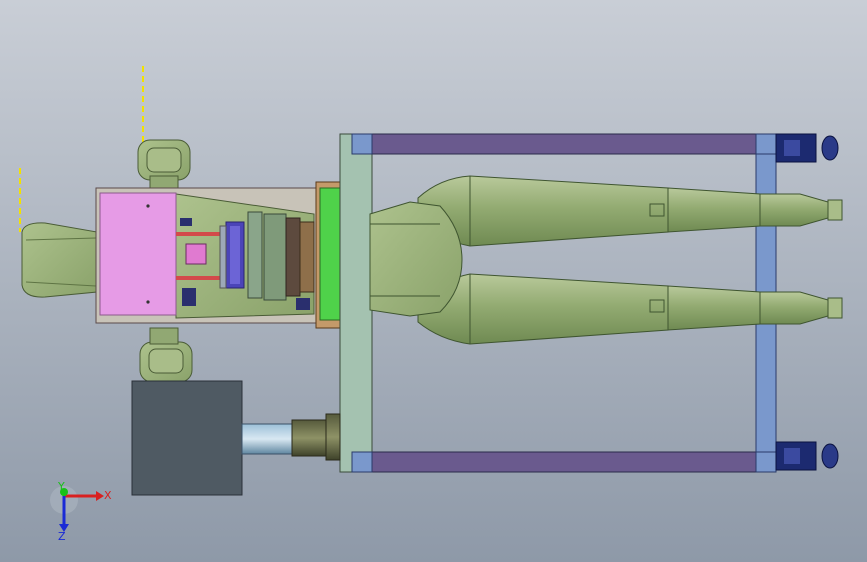  I want to click on motor-box, so click(187, 438).